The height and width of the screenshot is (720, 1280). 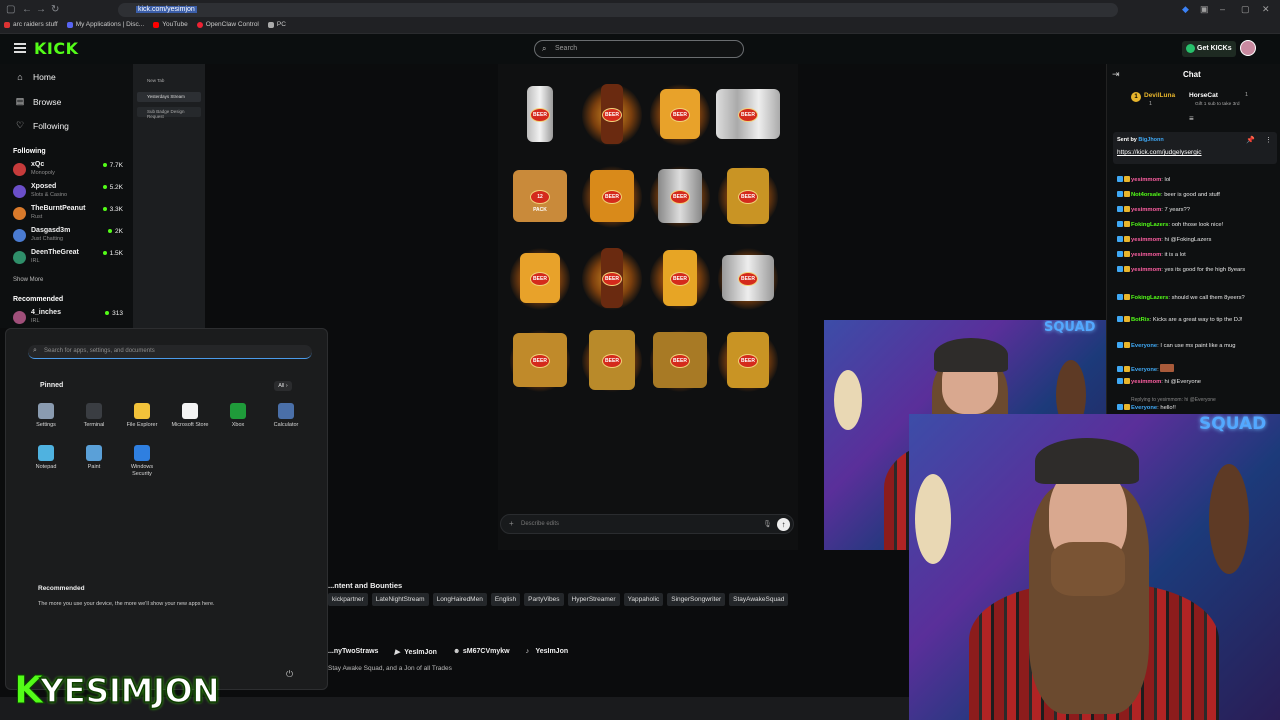 I want to click on tag: Yappaholic, so click(x=643, y=599).